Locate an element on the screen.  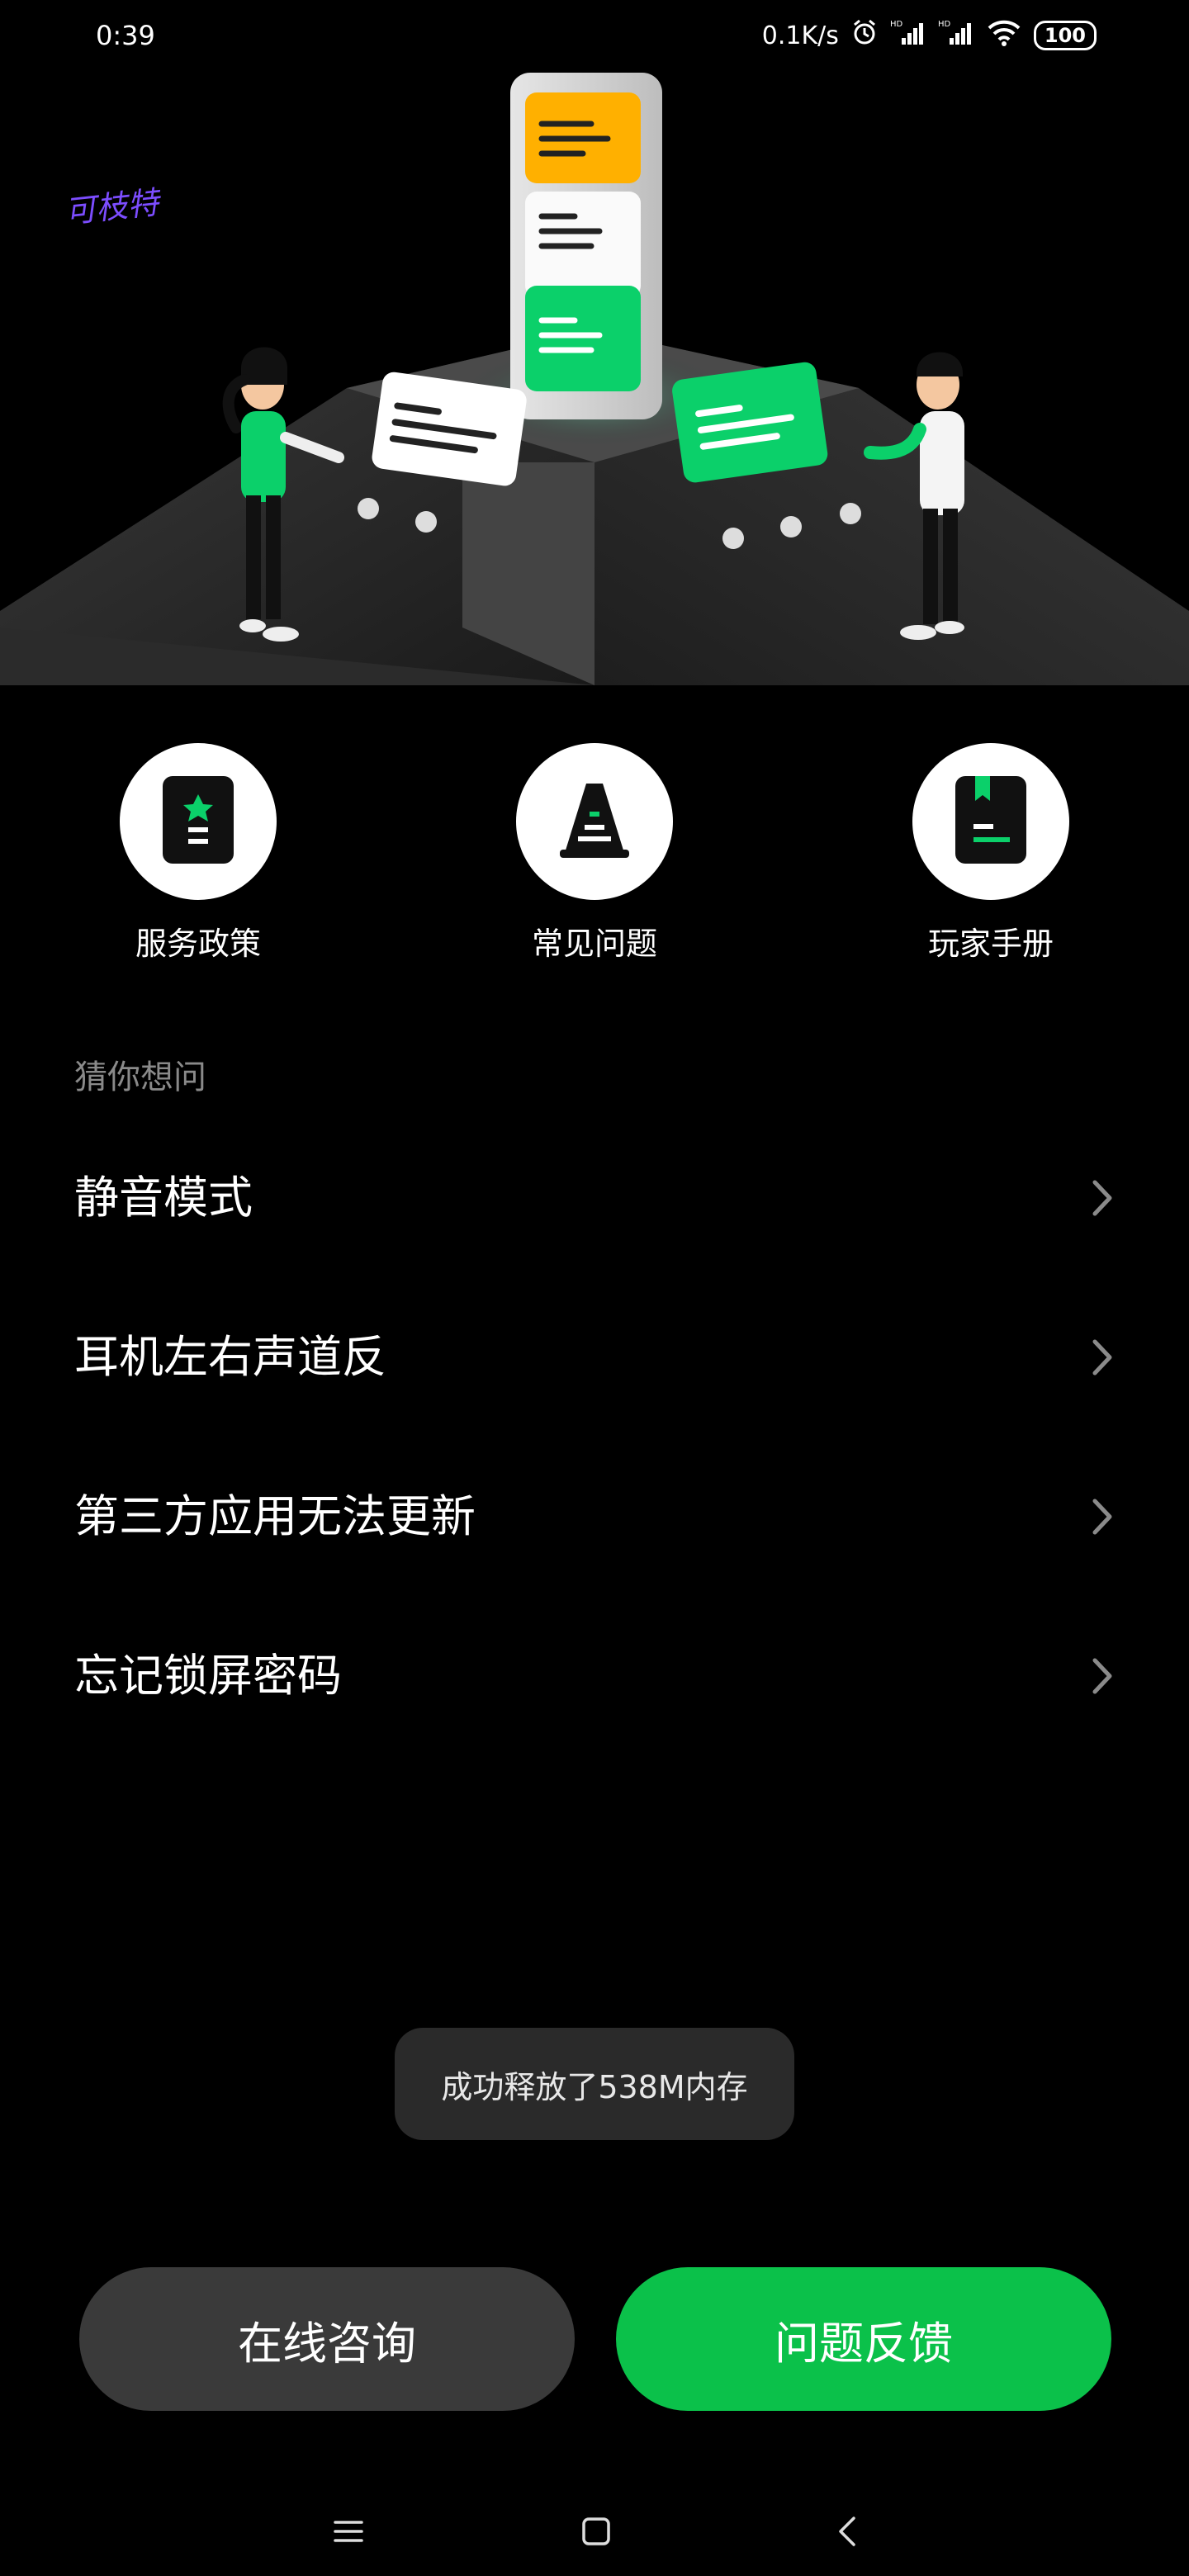
toast-message: 成功释放了538M内存 is located at coordinates (594, 2084).